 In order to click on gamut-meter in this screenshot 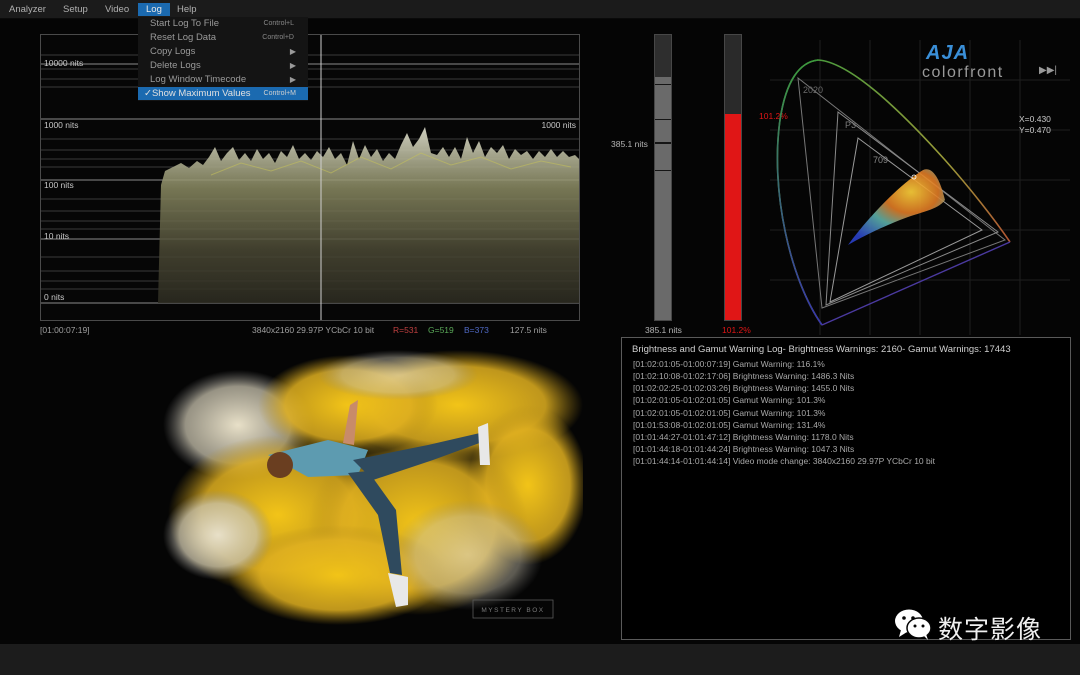, I will do `click(733, 177)`.